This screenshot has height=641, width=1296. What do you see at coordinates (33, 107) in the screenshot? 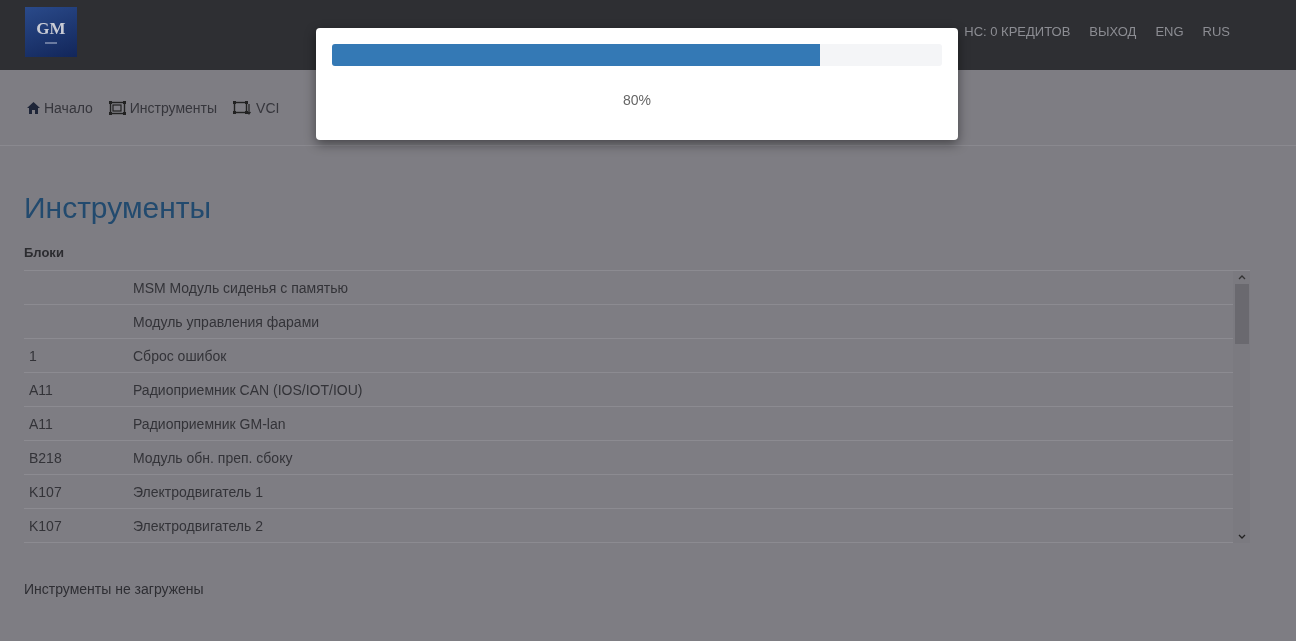
I see `home-icon` at bounding box center [33, 107].